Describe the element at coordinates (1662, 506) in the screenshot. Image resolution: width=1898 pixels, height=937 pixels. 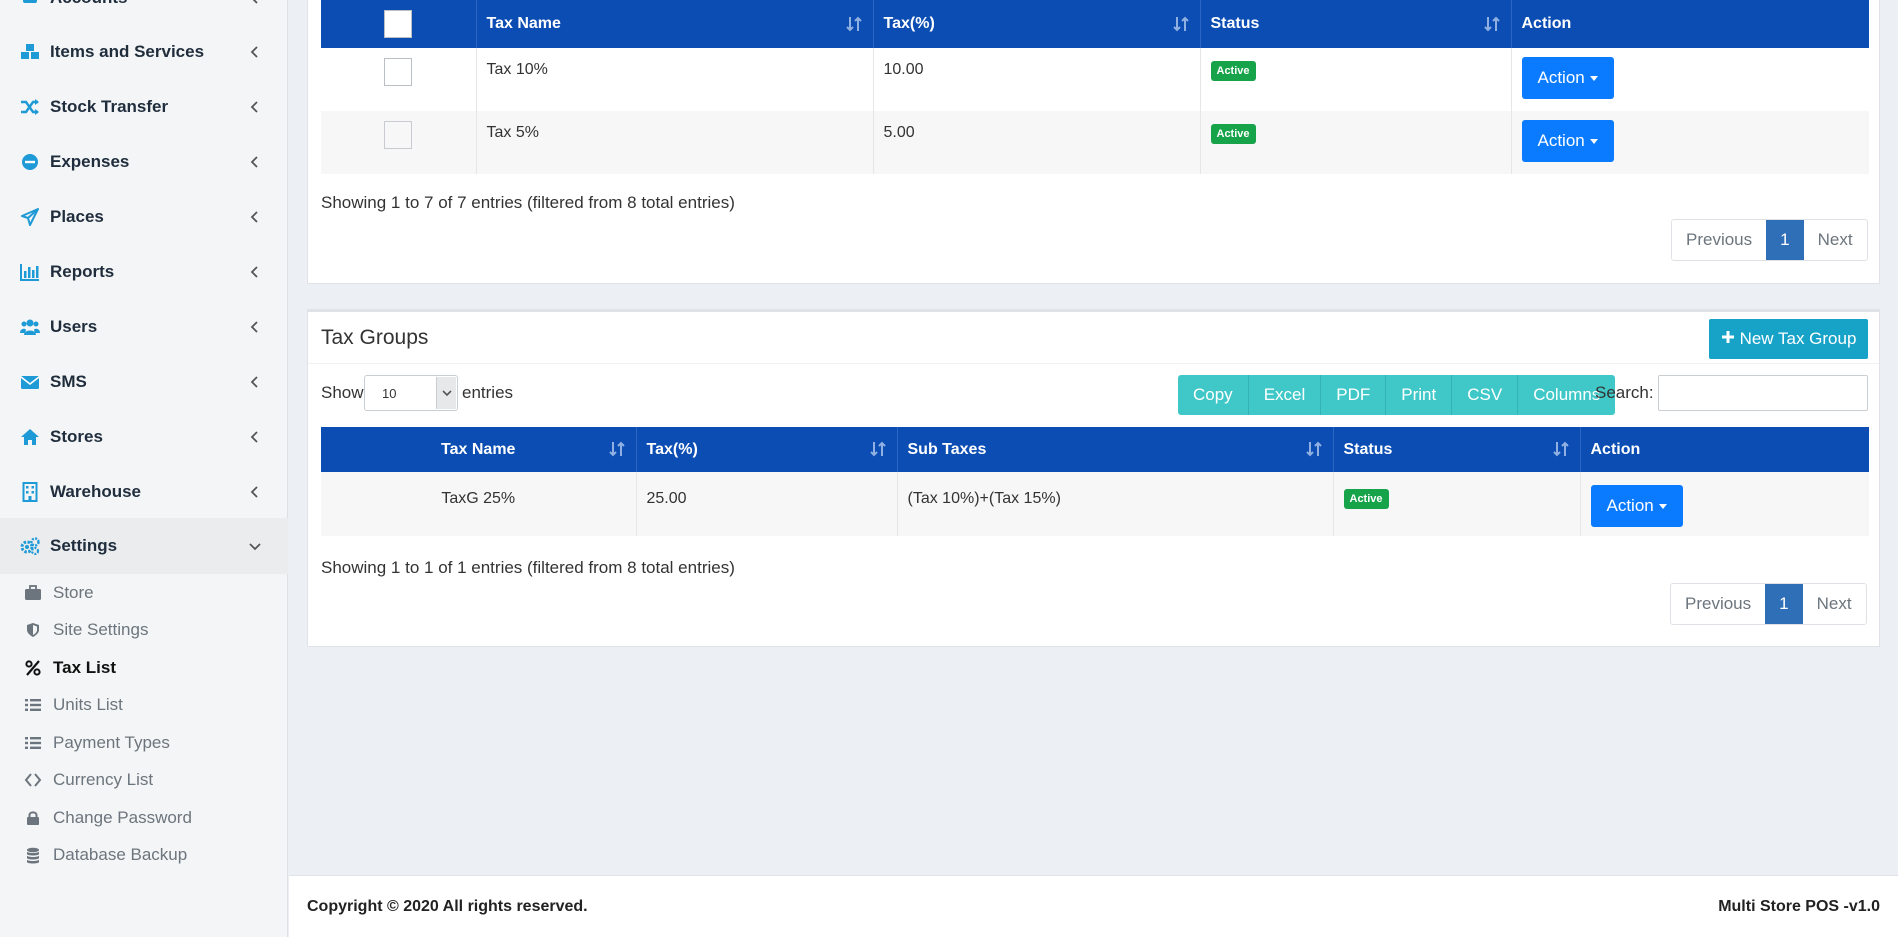
I see `caret-down-icon` at that location.